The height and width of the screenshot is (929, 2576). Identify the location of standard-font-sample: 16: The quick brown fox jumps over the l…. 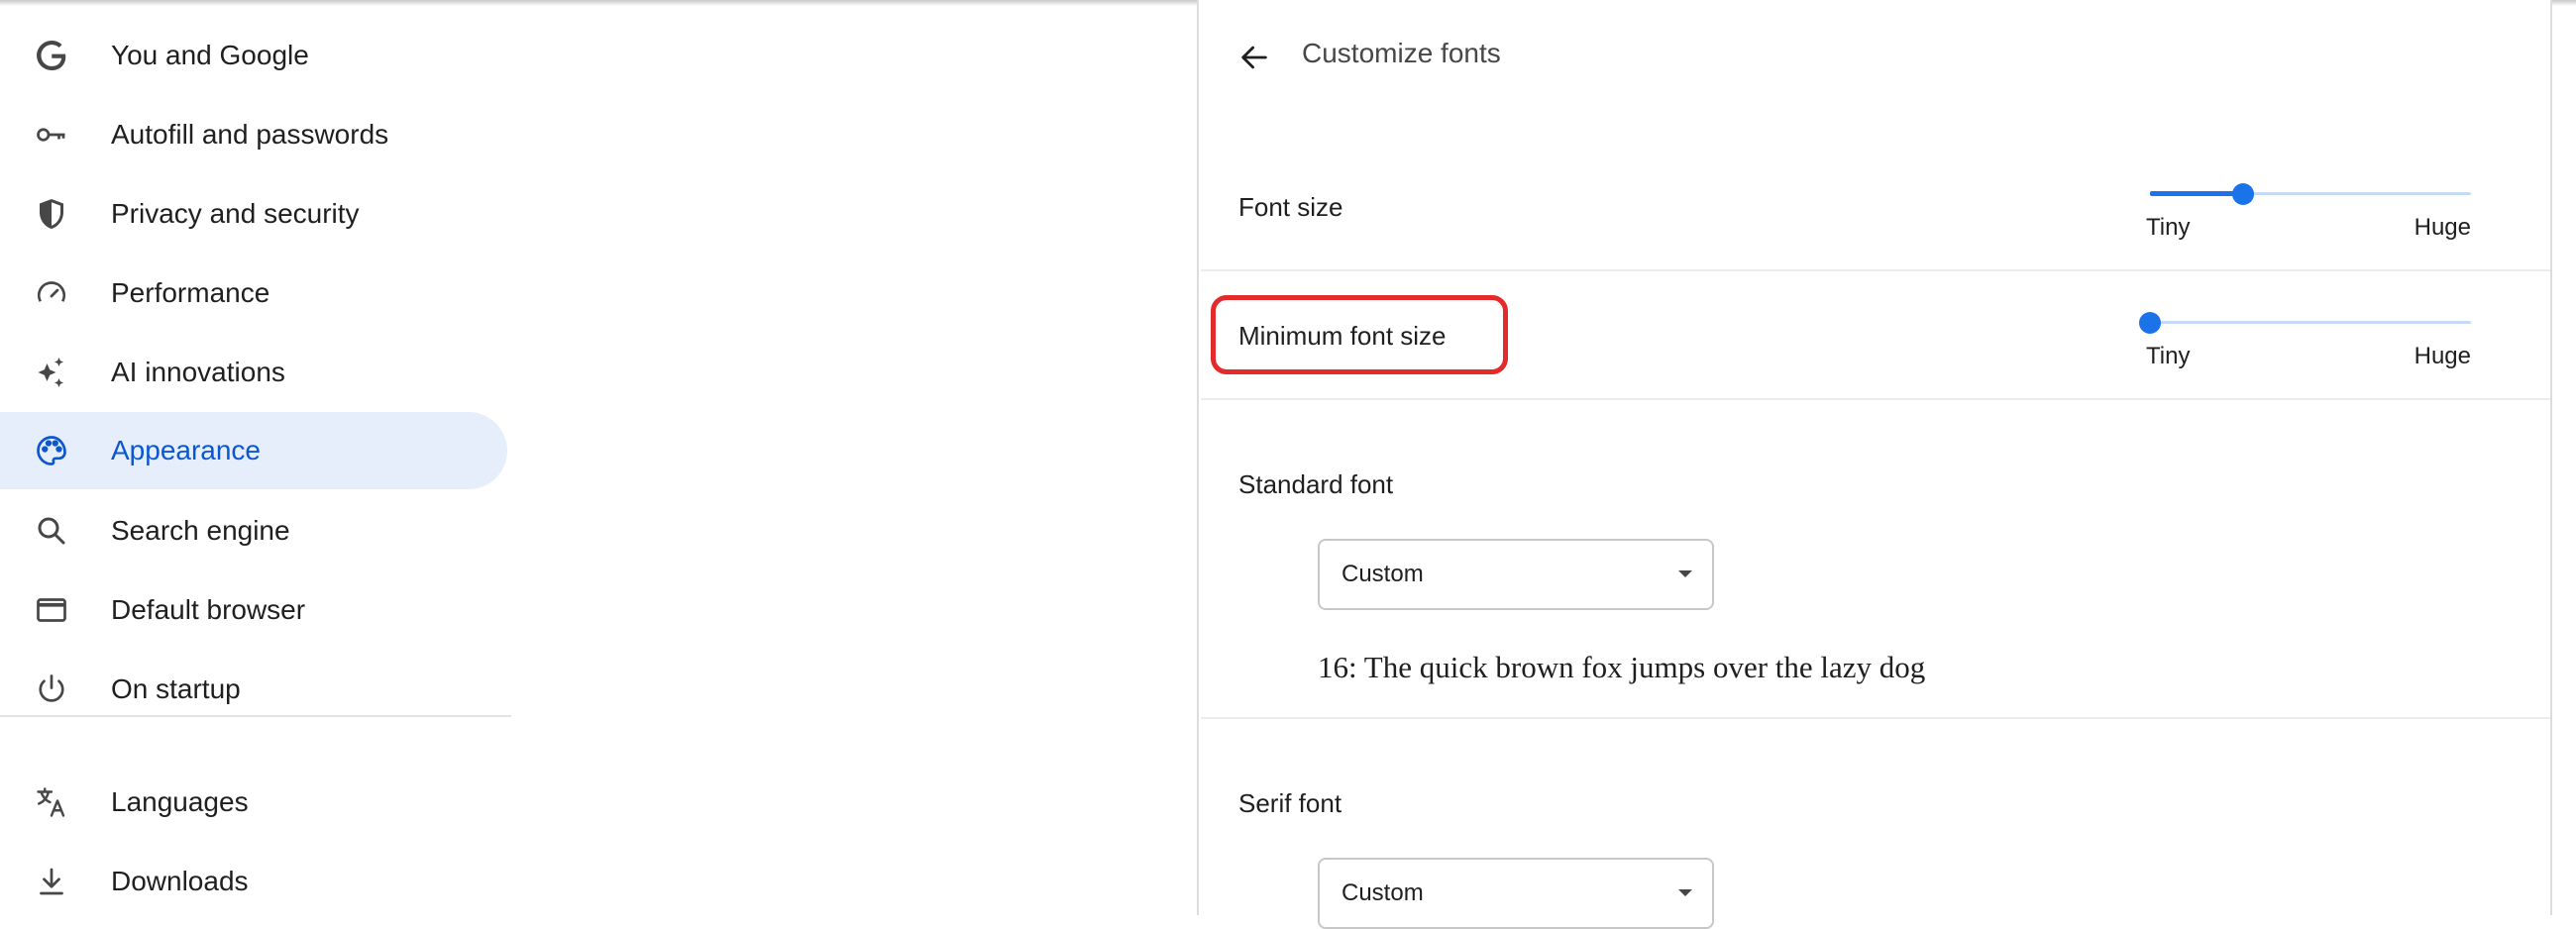
(1622, 667).